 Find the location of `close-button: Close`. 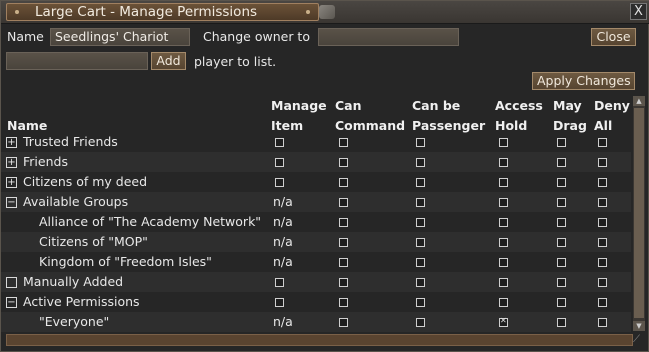

close-button: Close is located at coordinates (613, 37).